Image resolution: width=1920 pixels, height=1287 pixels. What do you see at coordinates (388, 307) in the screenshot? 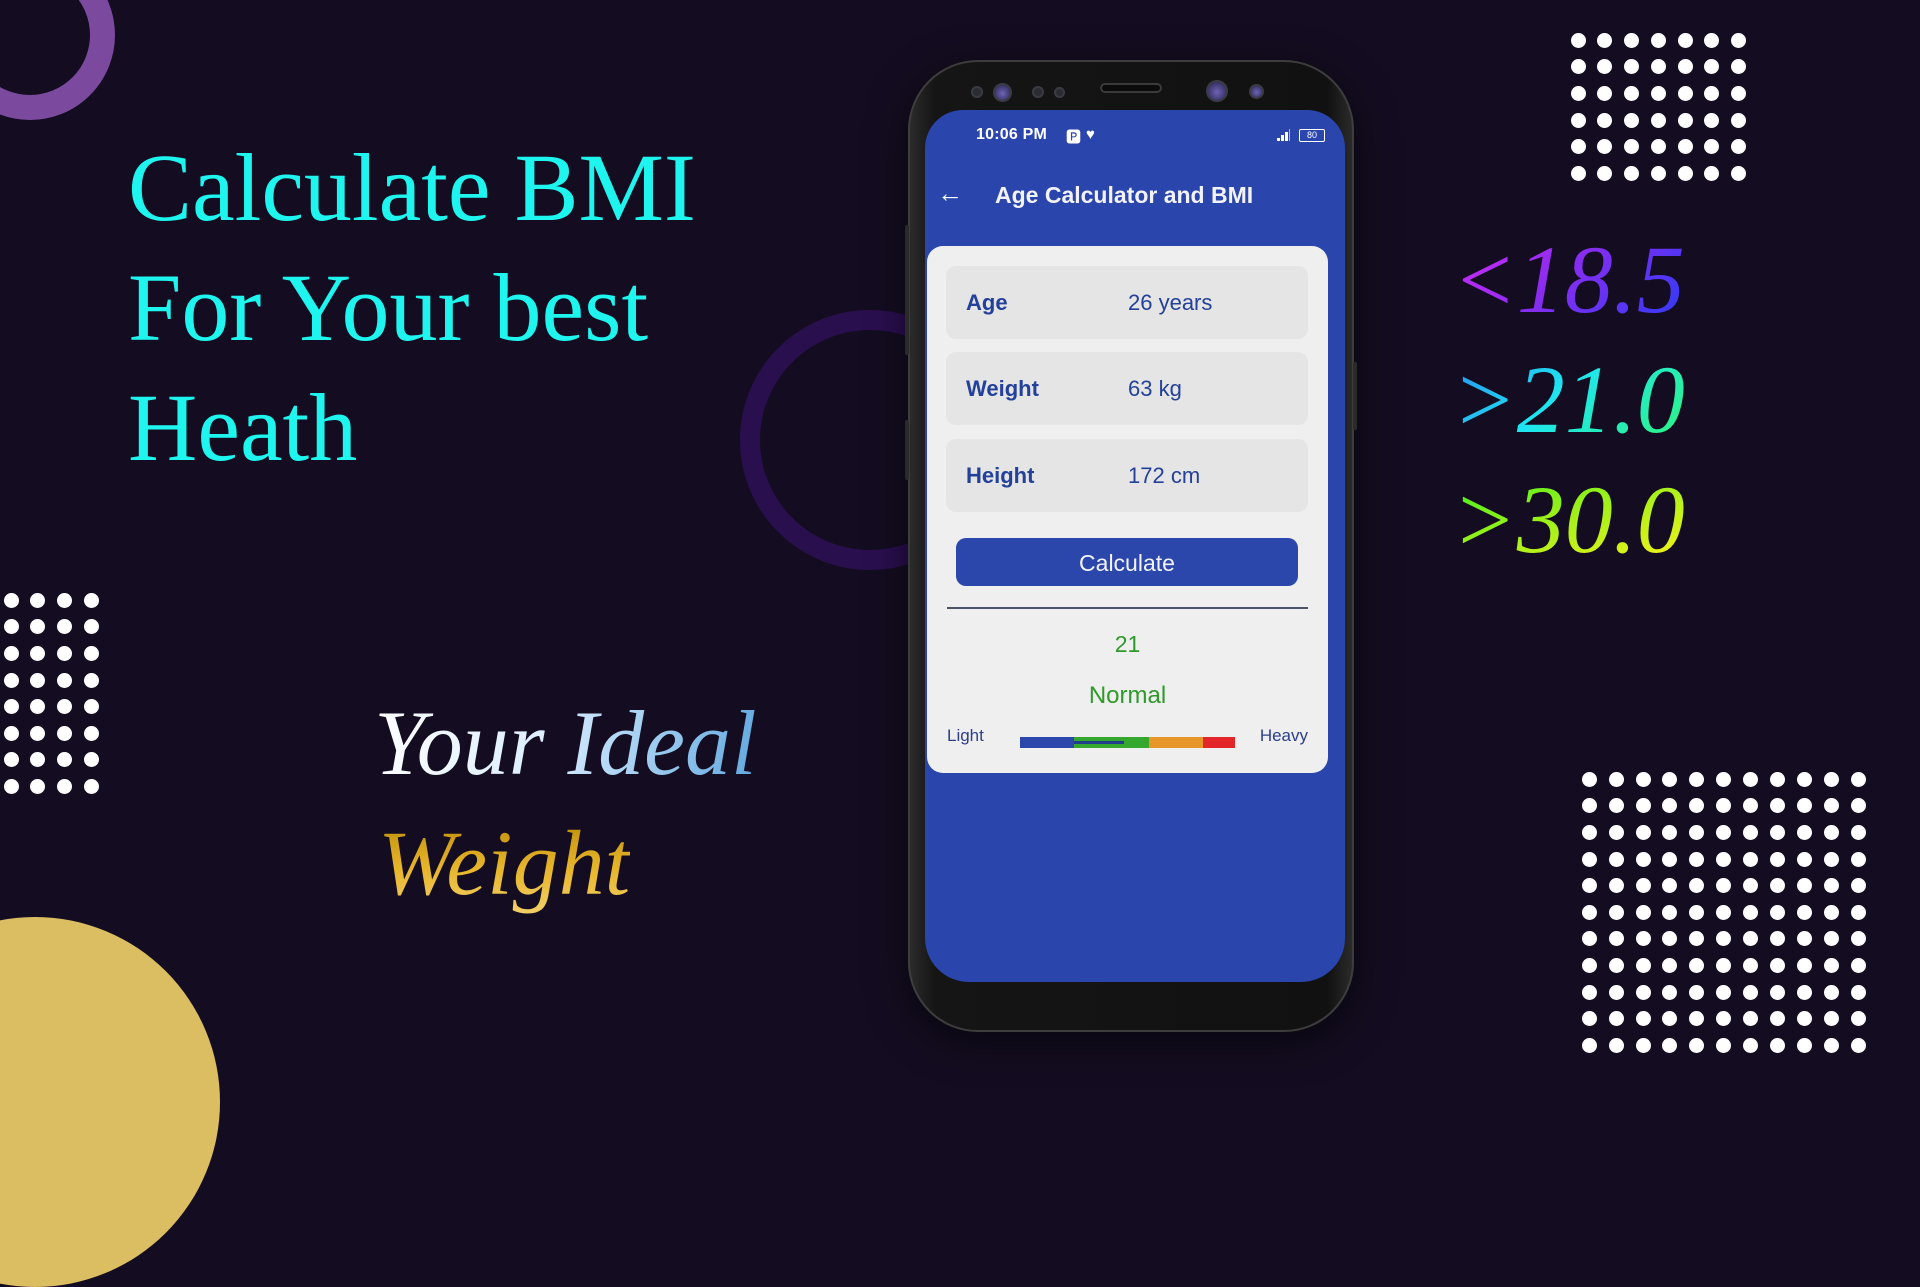
I see `headline-line-2: For Your best` at bounding box center [388, 307].